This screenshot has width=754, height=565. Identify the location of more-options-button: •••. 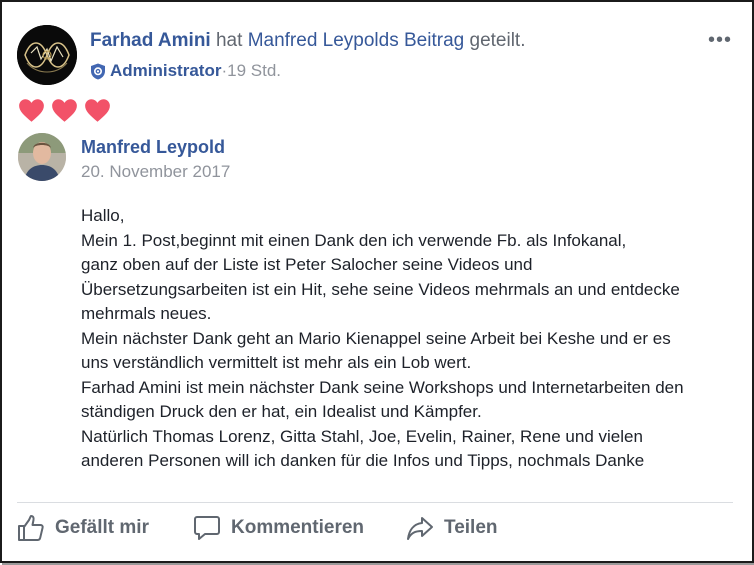
(720, 40).